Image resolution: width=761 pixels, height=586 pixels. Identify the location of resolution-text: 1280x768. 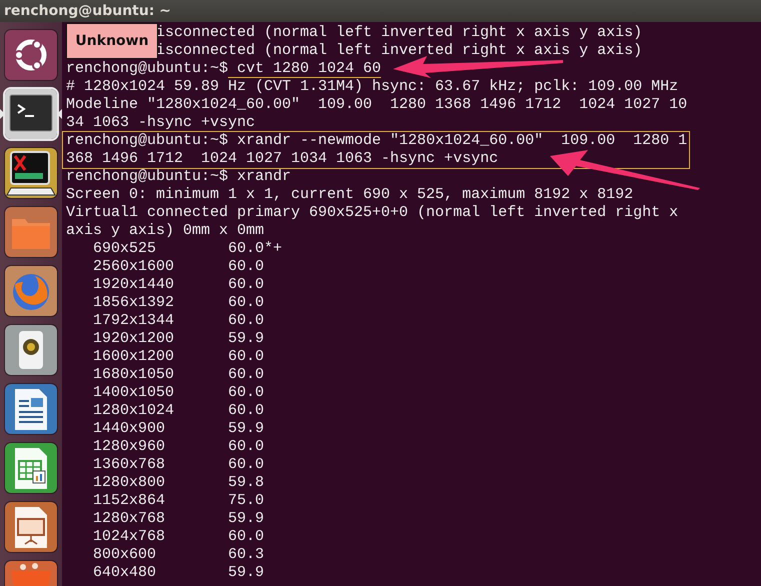
(129, 519).